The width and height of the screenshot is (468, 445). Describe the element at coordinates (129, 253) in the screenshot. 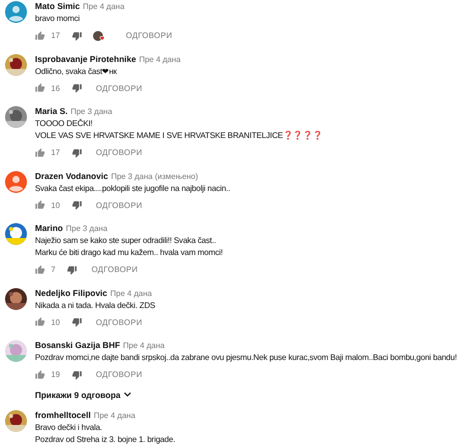

I see `comment-text: Marku će biti drago kad mu kažem.. hvala vam momci!` at that location.